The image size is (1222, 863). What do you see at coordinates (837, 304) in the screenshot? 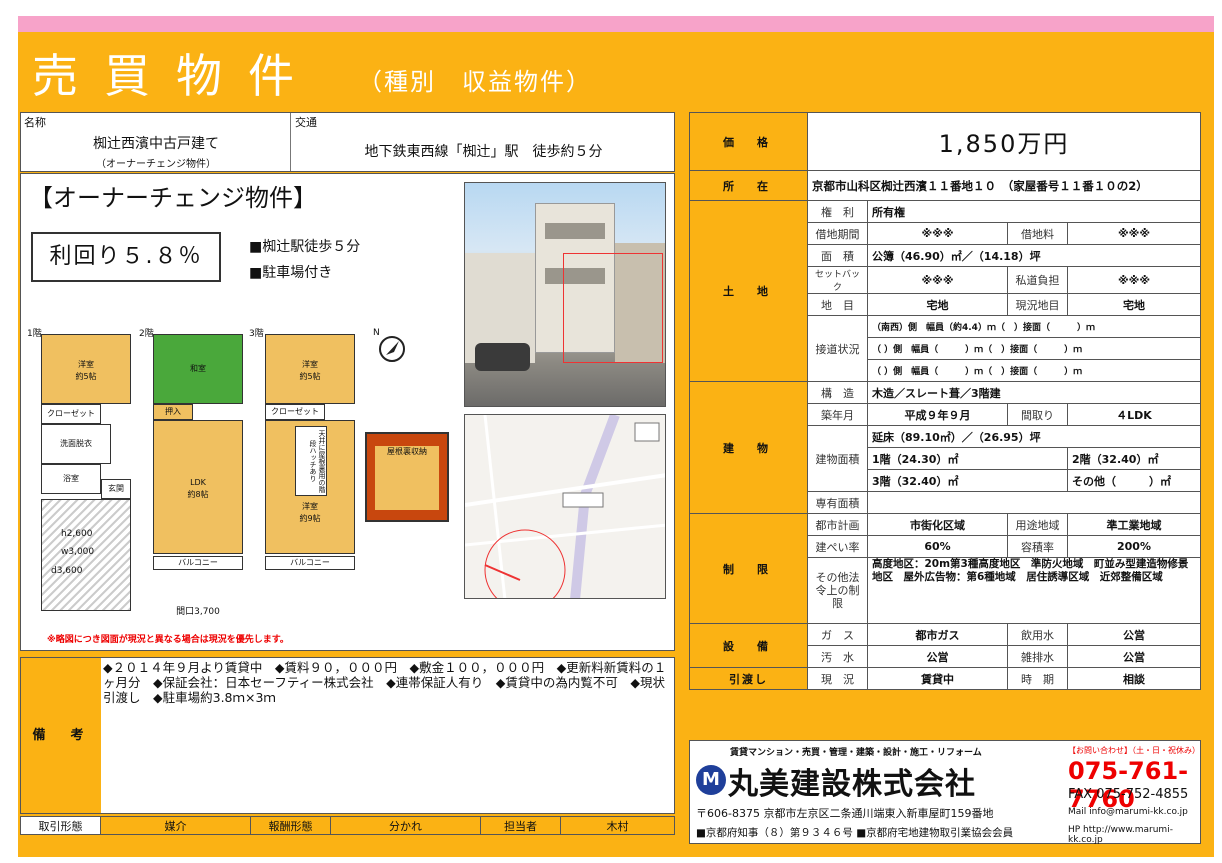
I see `land-category-label: 地 目` at bounding box center [837, 304].